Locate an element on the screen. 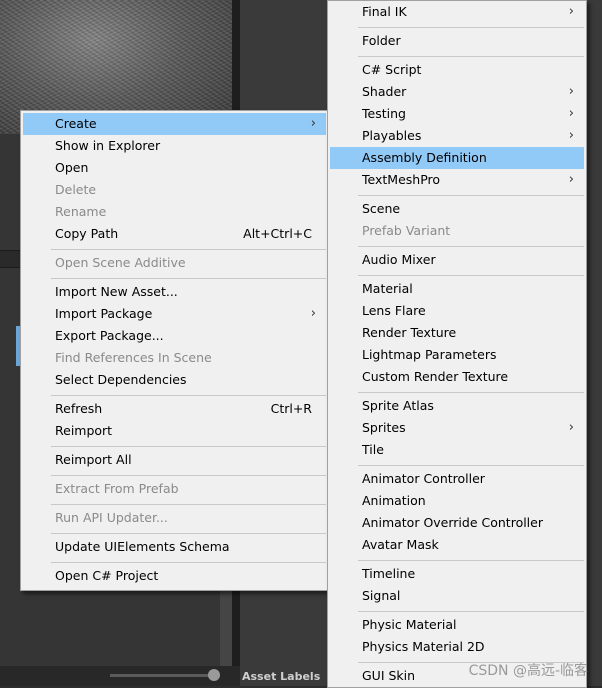 This screenshot has width=602, height=688. create-item-textmeshpro: TextMeshPro › is located at coordinates (457, 180).